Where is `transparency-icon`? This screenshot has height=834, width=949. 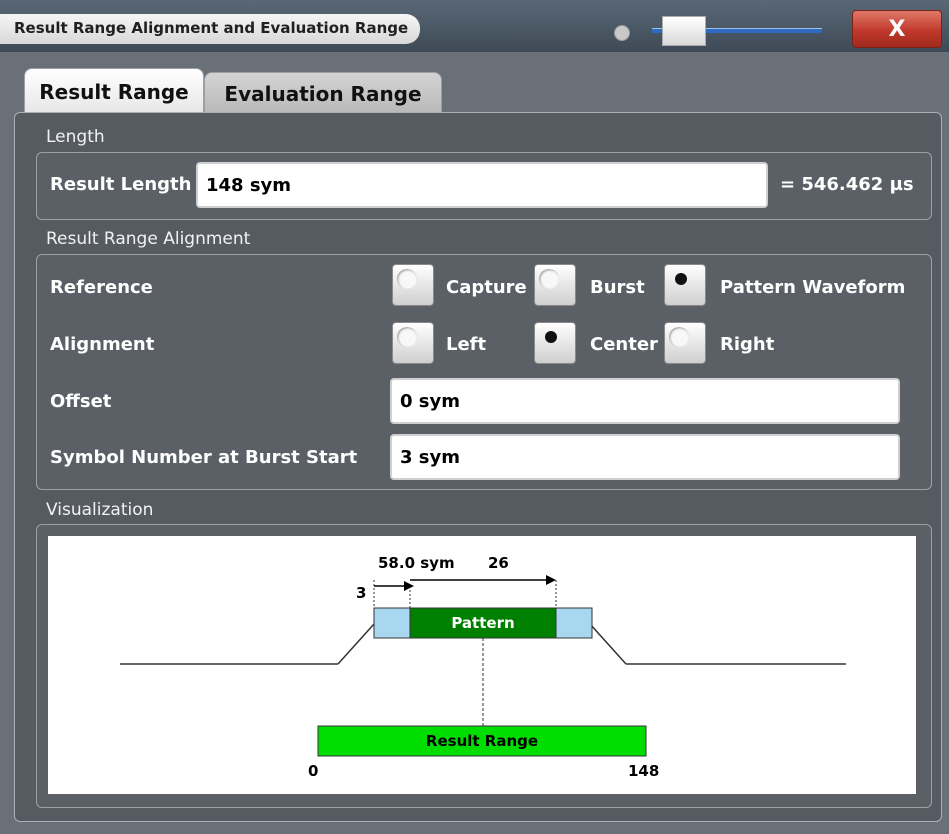
transparency-icon is located at coordinates (622, 33).